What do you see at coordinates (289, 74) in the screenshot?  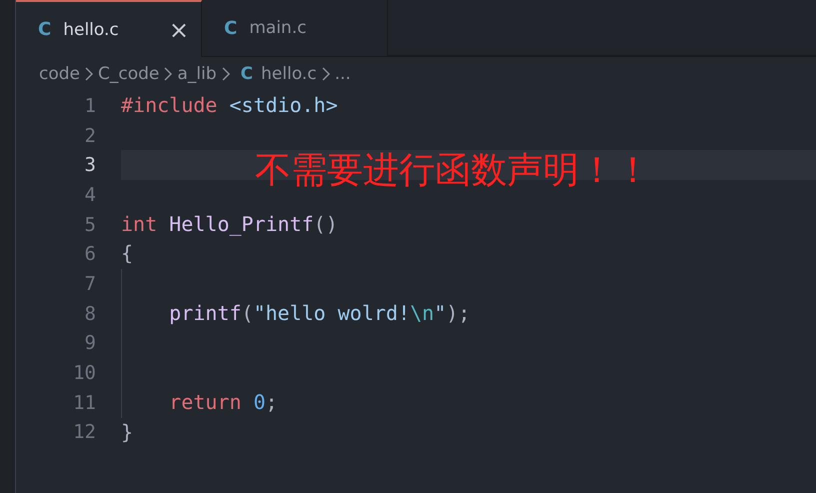 I see `breadcrumb-item: hello.c` at bounding box center [289, 74].